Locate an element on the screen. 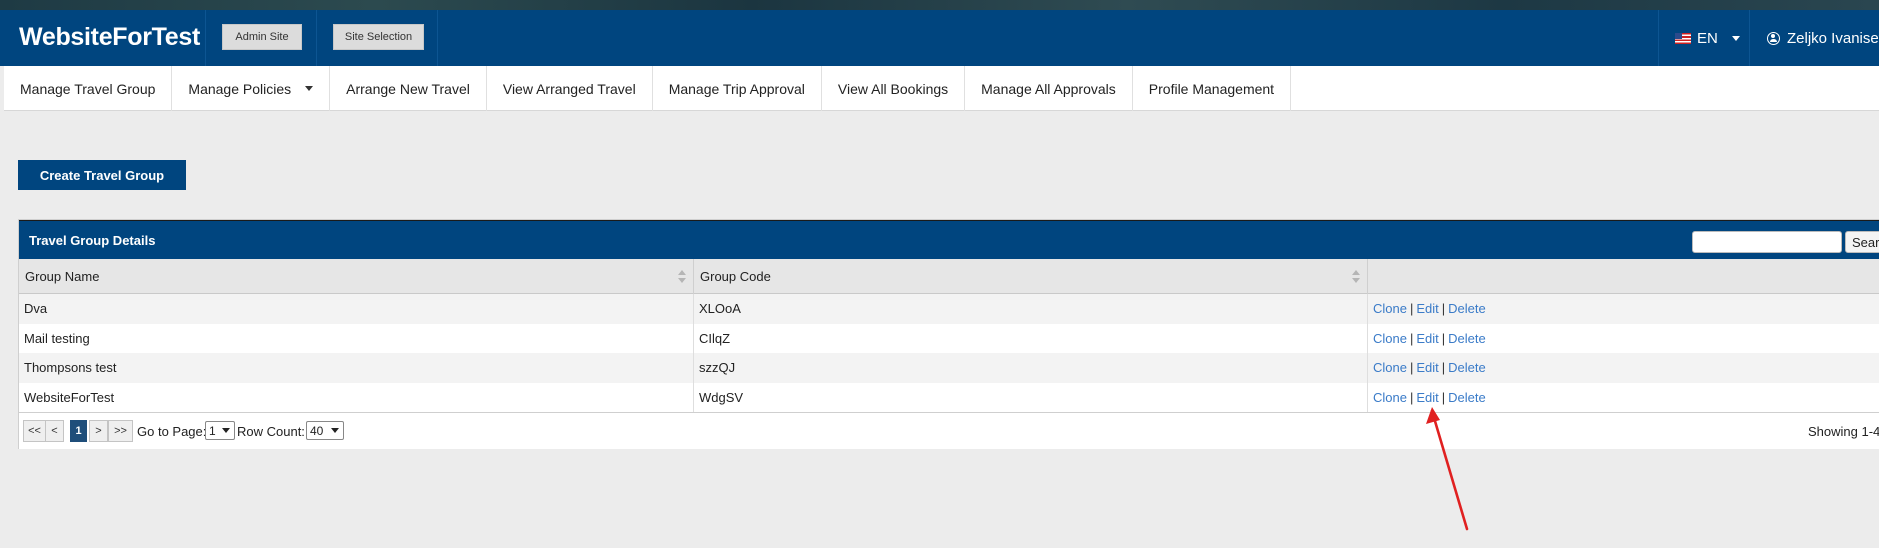  table-row: Thompsons test szzQJ Clone | Edit | Delete is located at coordinates (949, 368).